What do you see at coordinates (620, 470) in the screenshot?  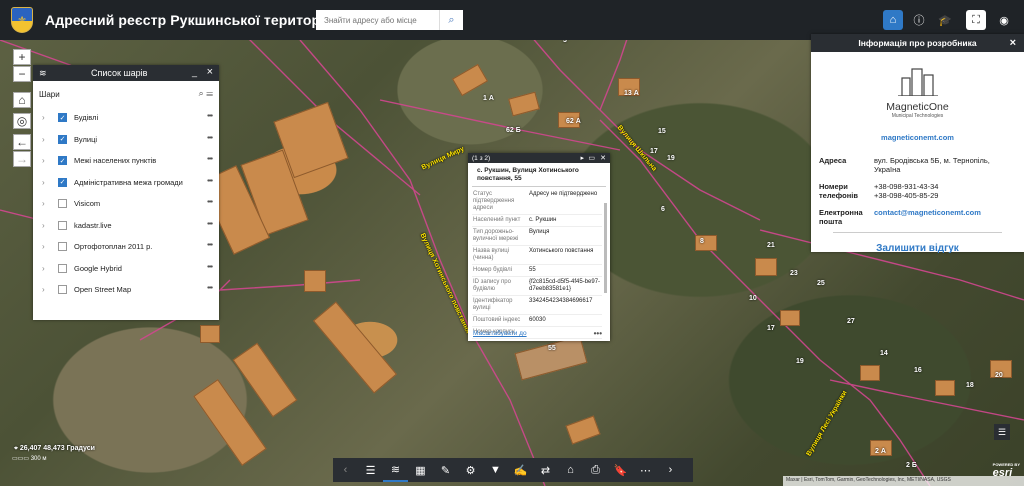 I see `bookmark-tool: 🔖` at bounding box center [620, 470].